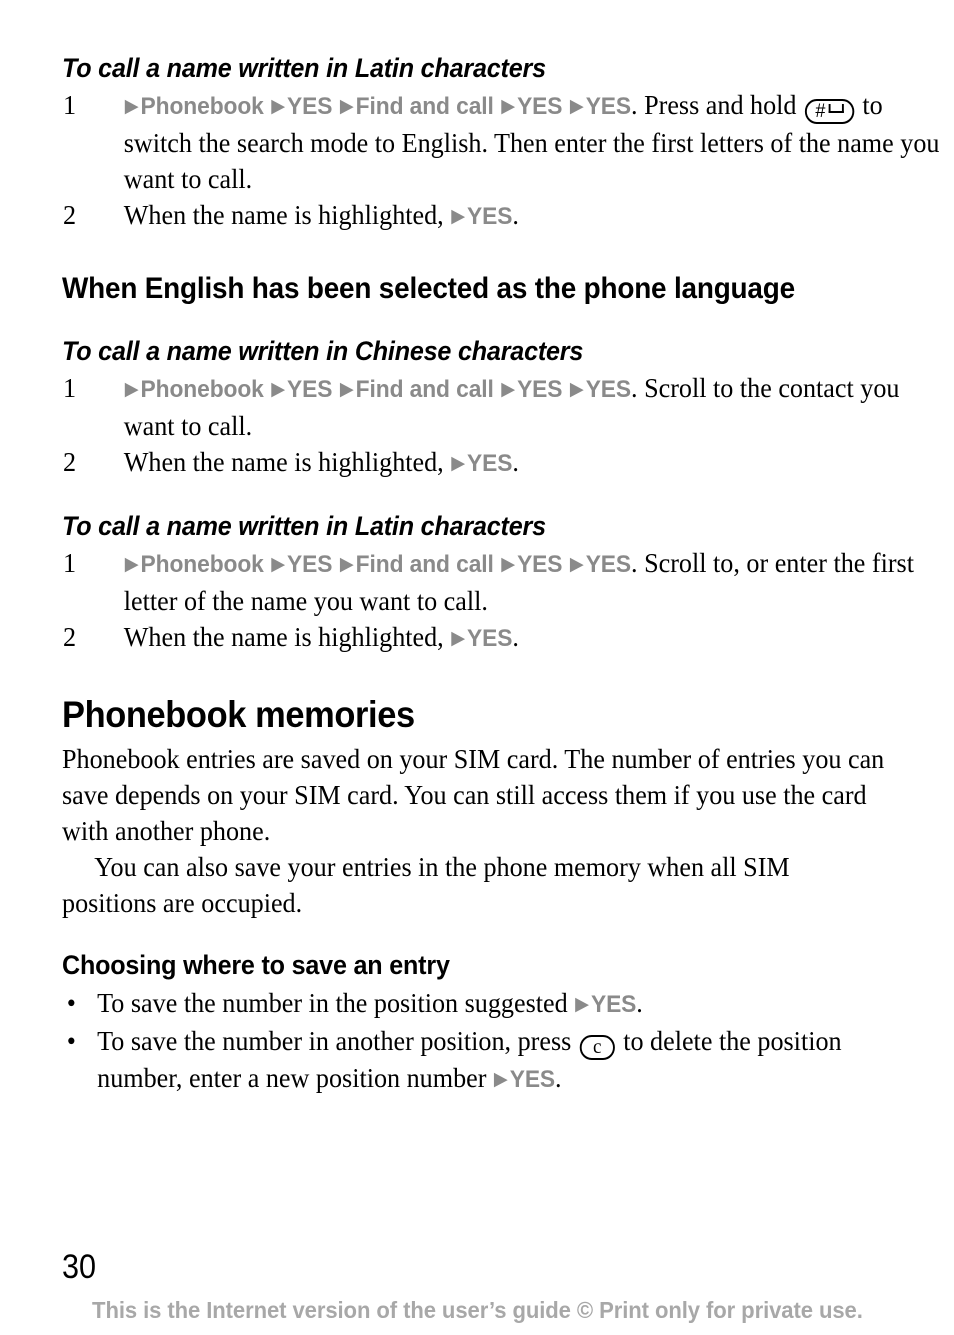 This screenshot has width=954, height=1335. I want to click on space-glyph, so click(836, 108).